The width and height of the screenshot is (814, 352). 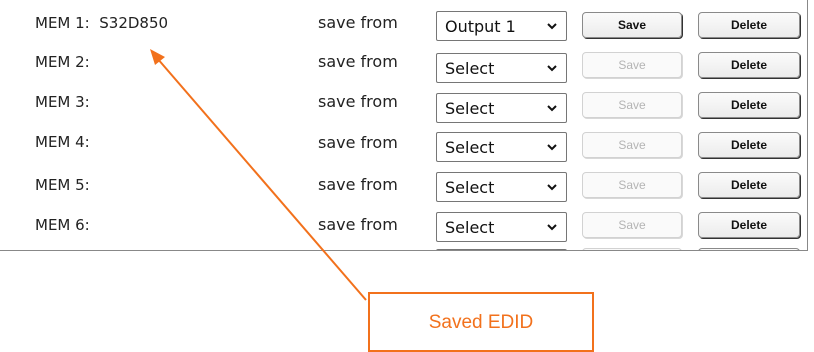 What do you see at coordinates (632, 249) in the screenshot?
I see `save-button-cutoff` at bounding box center [632, 249].